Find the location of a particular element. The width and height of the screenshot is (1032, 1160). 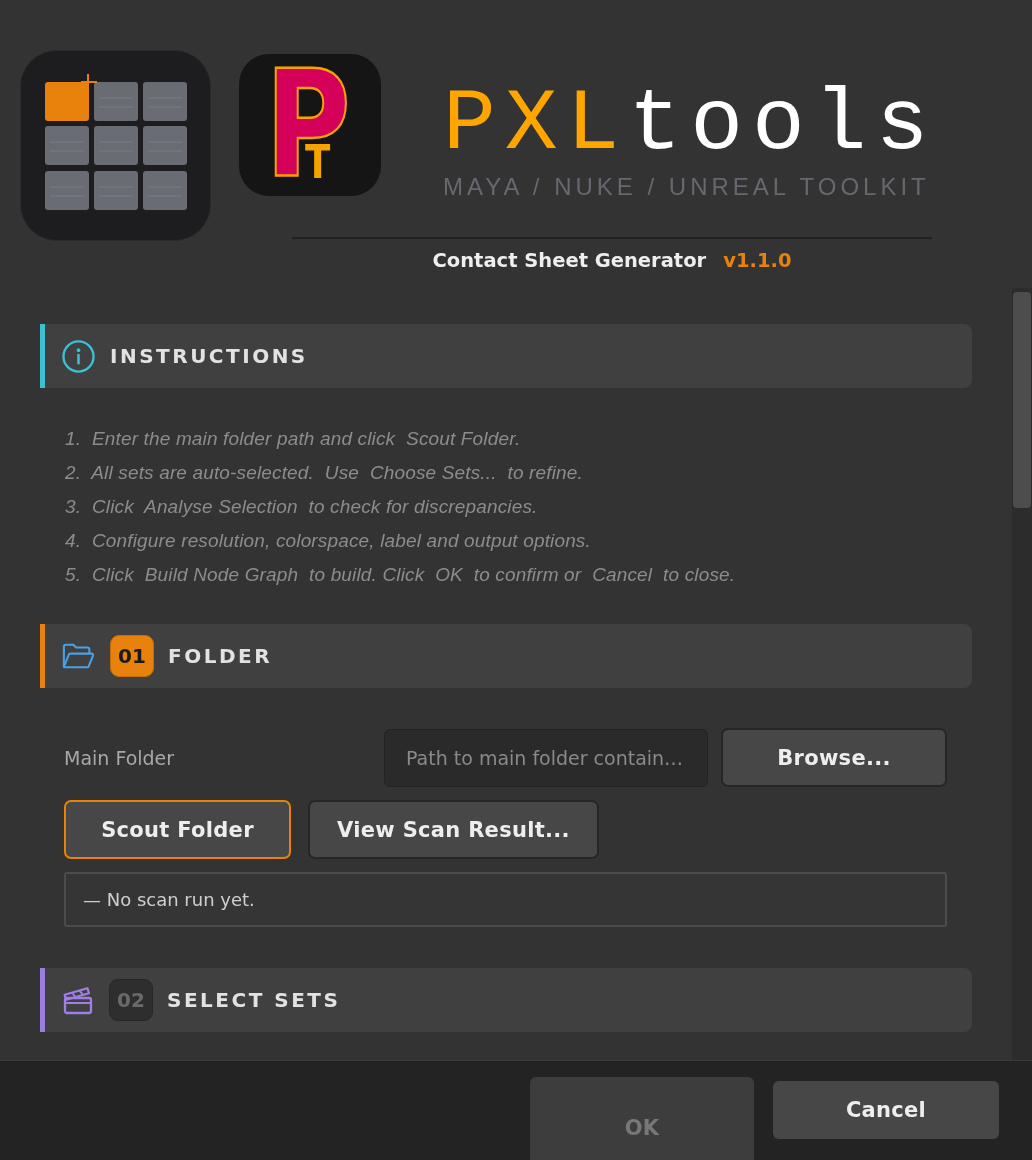

instruction-step: 3. Click Analyse Selection to check for discrepancies. is located at coordinates (518, 507).